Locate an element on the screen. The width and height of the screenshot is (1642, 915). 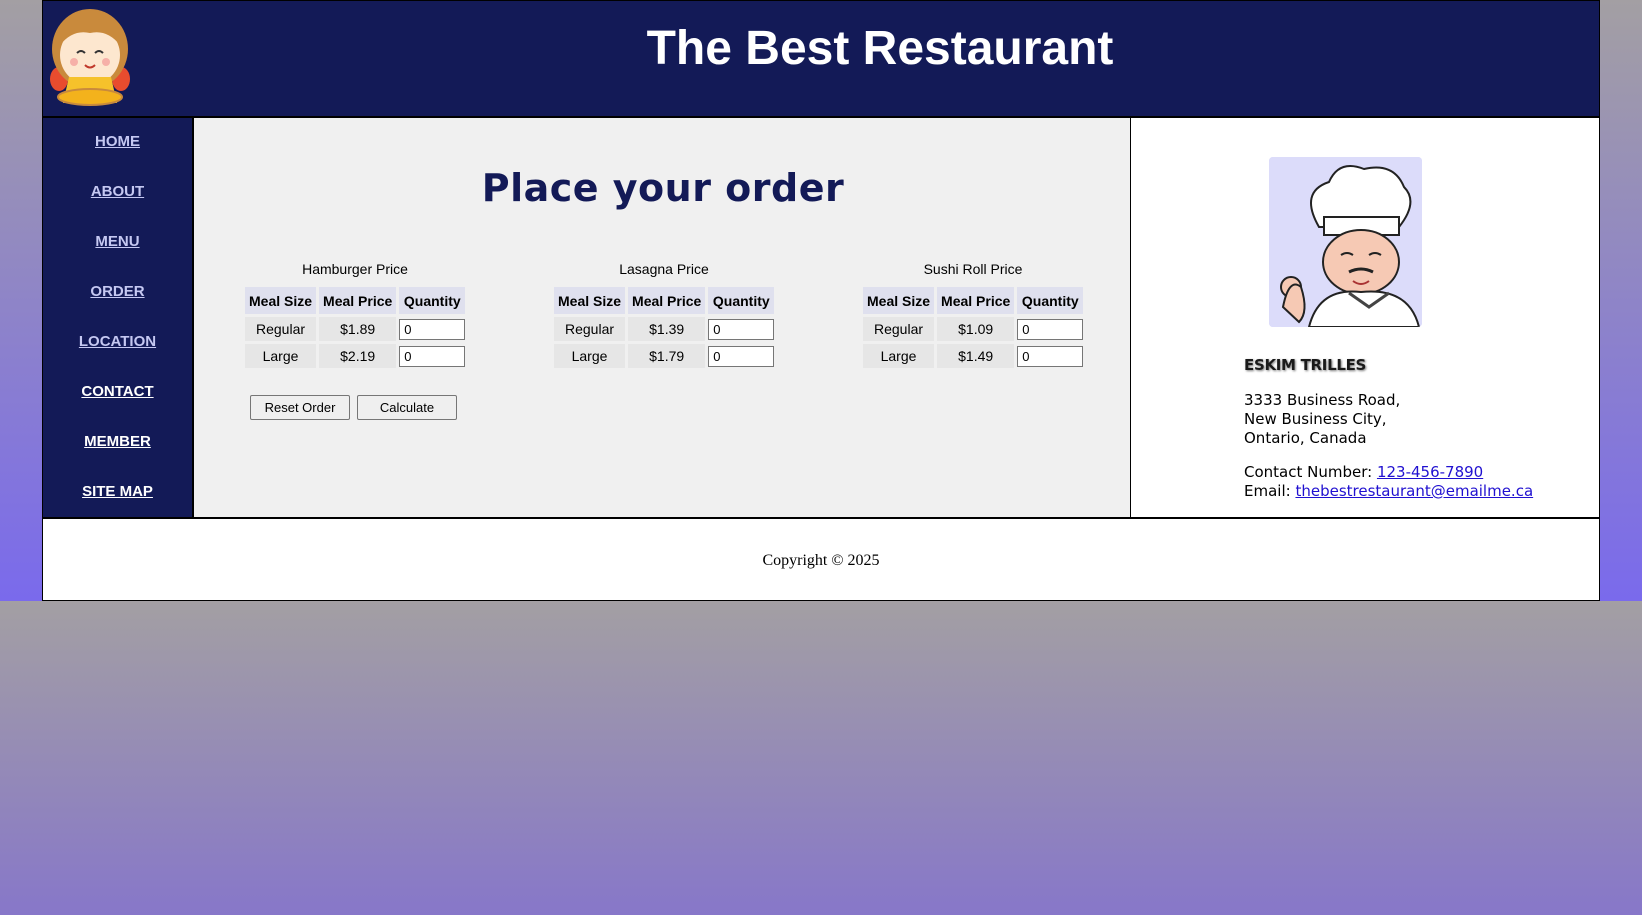
lasagna-regular-qty-input is located at coordinates (741, 329).